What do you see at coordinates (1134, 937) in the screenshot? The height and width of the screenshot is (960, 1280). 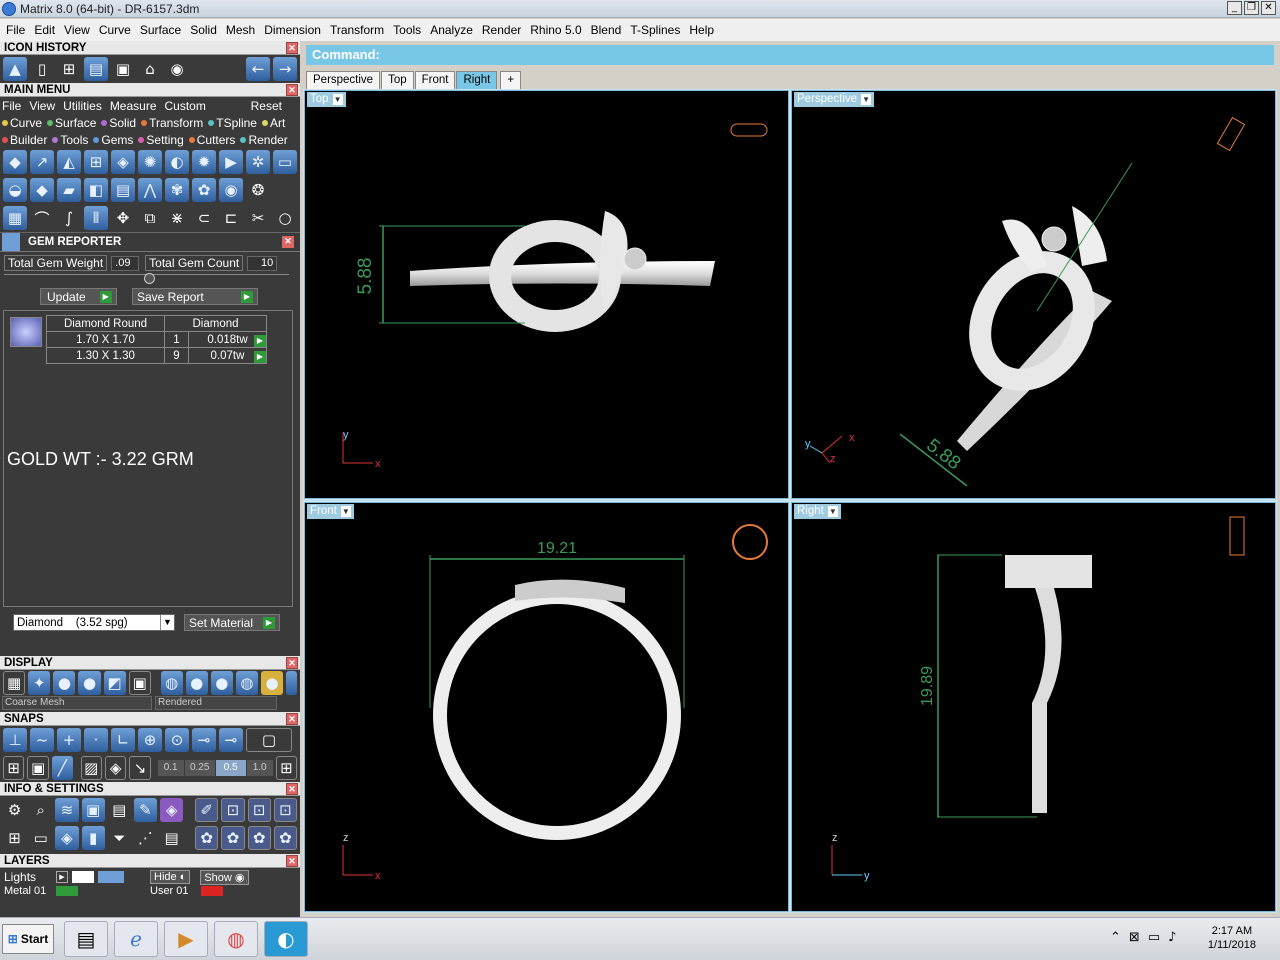 I see `network-icon: ⊠` at bounding box center [1134, 937].